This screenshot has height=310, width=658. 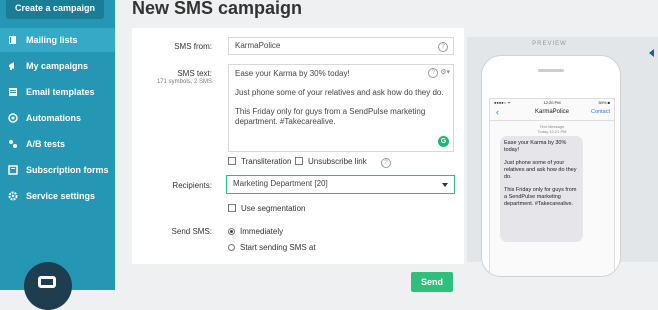 I want to click on checkbox-label: Use segmentation, so click(x=273, y=208).